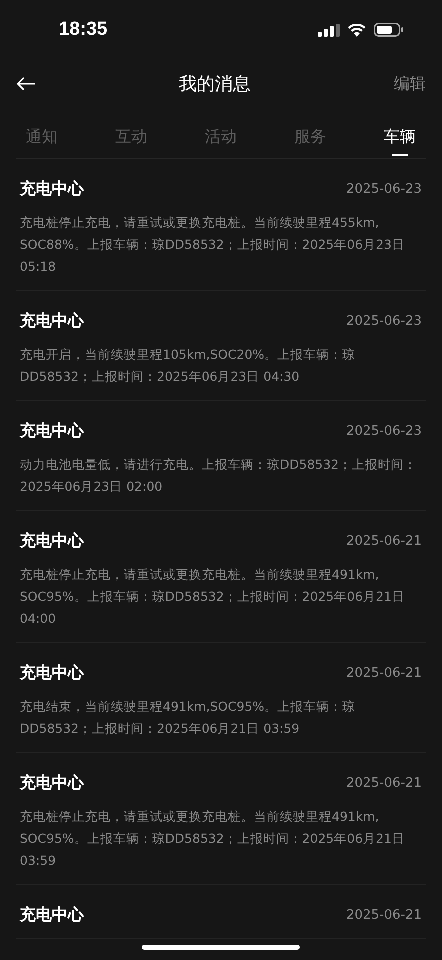  I want to click on tab: 通知, so click(42, 139).